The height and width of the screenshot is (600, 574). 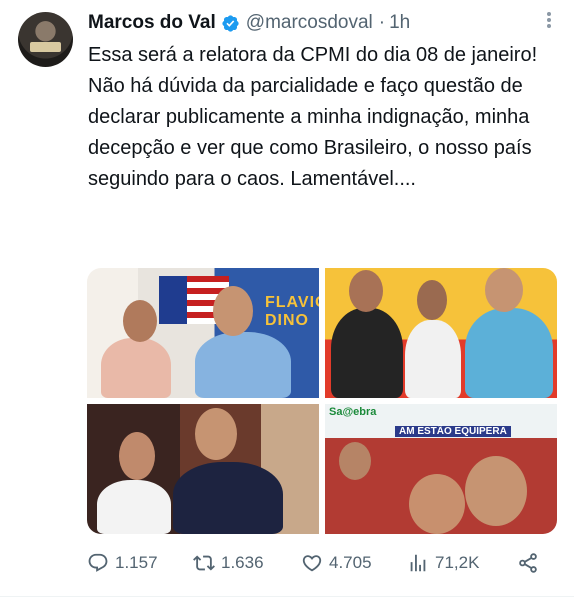 What do you see at coordinates (312, 563) in the screenshot?
I see `like-icon` at bounding box center [312, 563].